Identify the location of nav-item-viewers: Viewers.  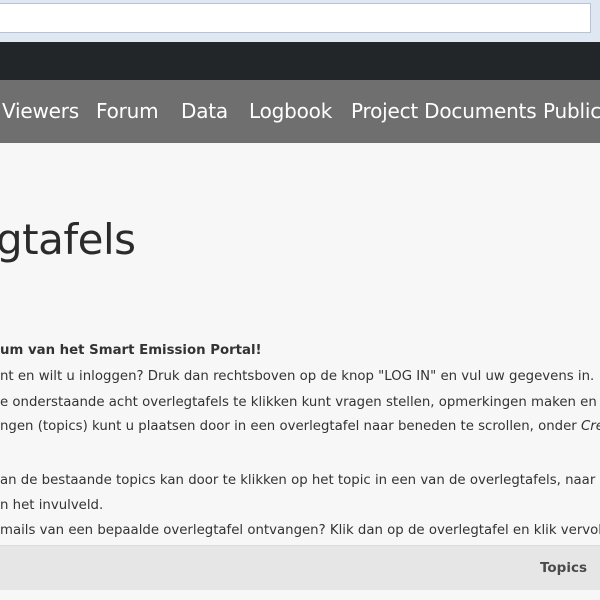
(40, 111).